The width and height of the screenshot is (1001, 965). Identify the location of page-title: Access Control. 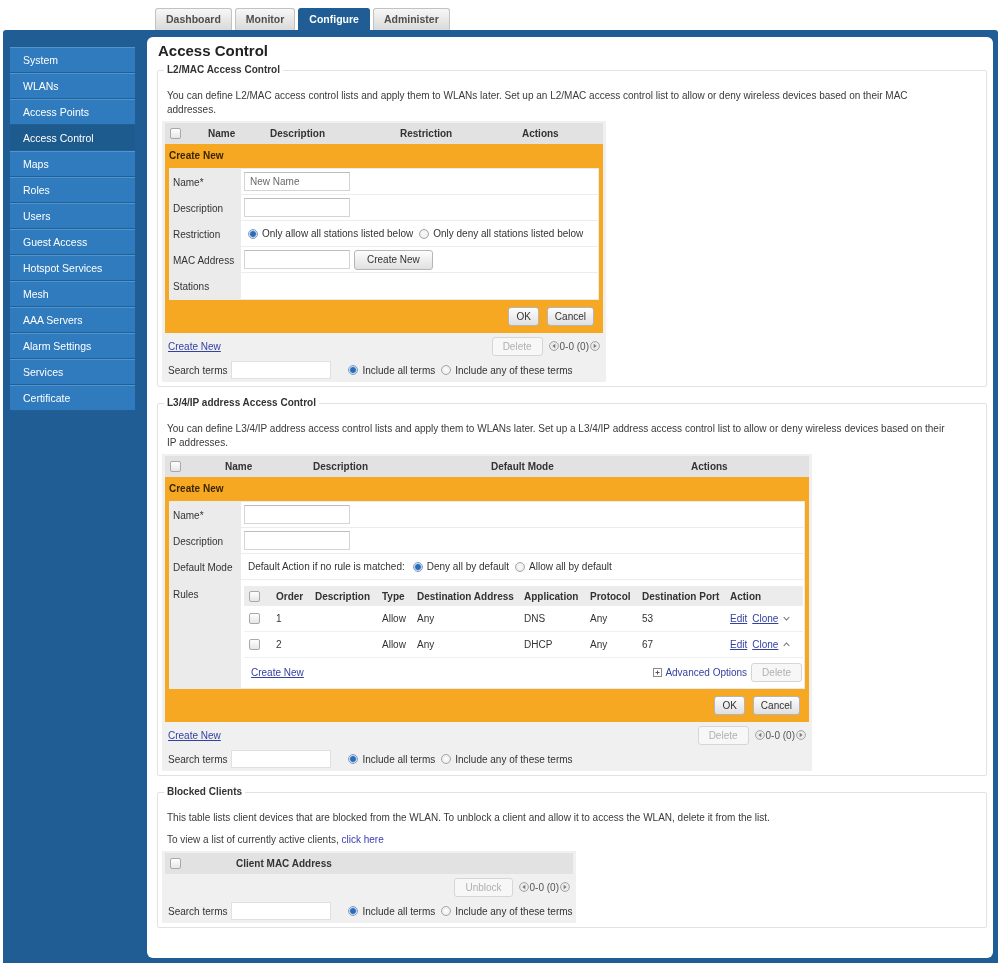
(213, 51).